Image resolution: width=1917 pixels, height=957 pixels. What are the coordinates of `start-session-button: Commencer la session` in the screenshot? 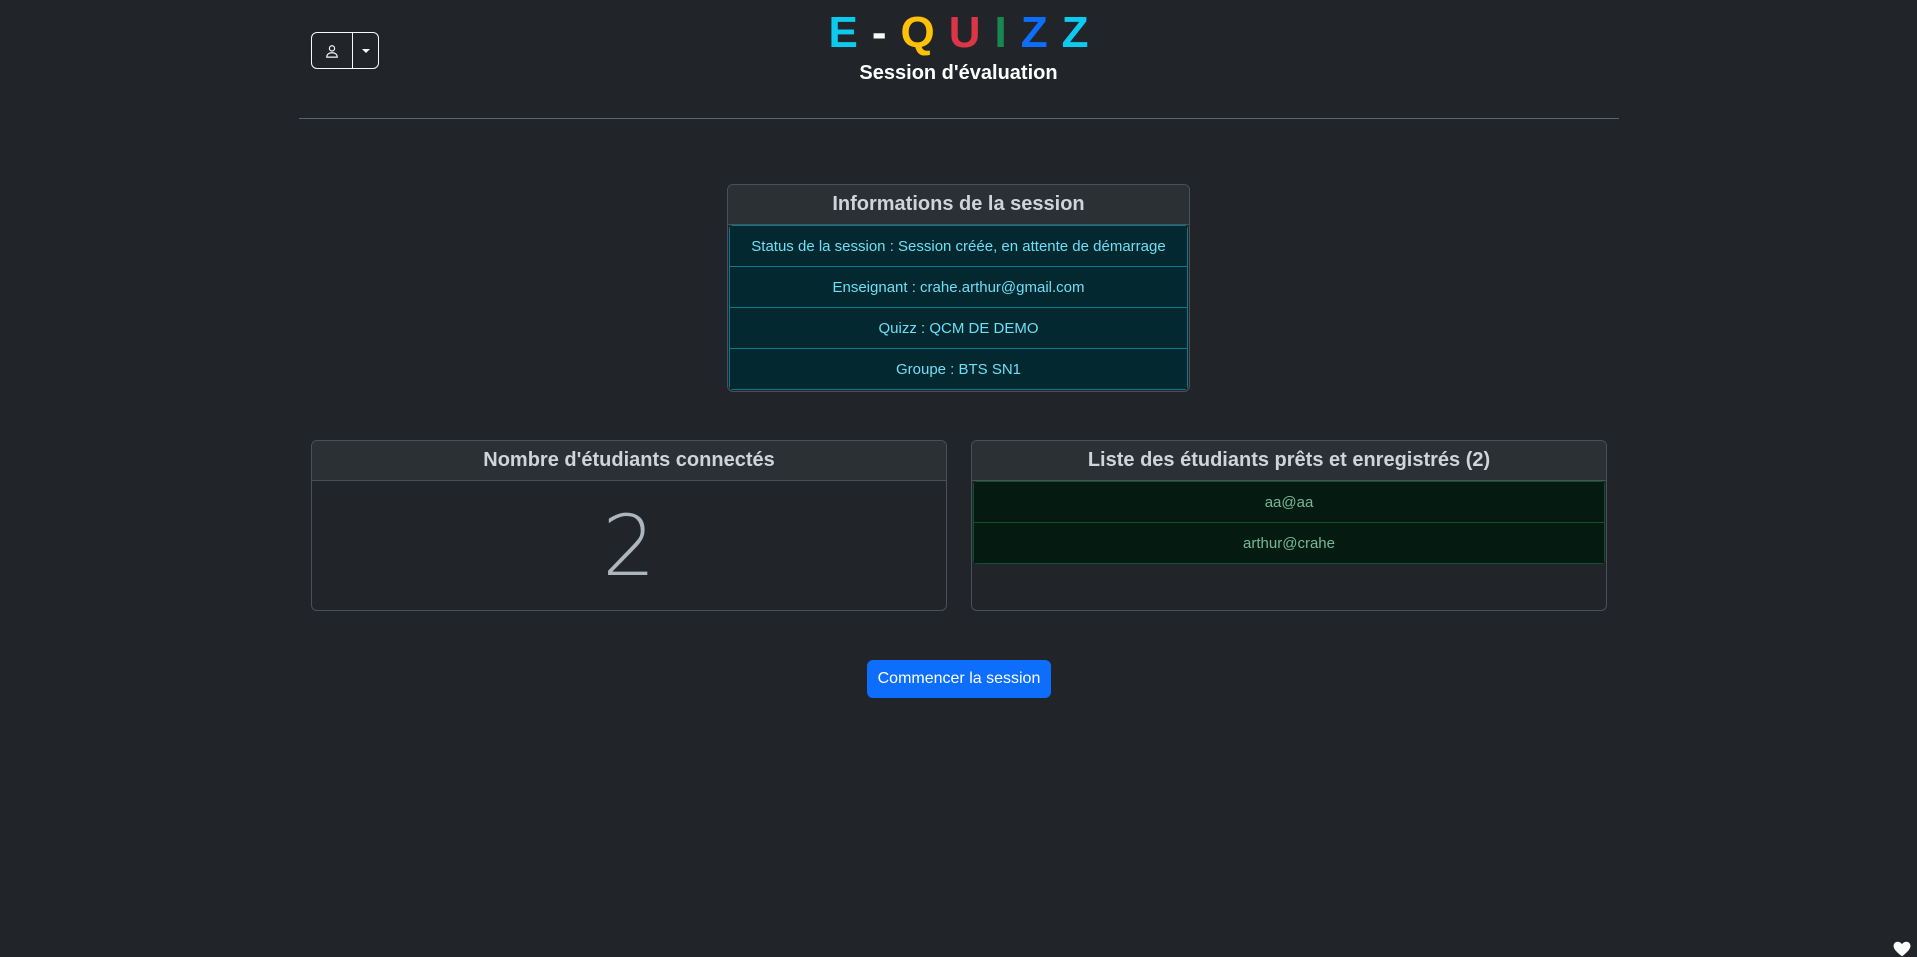 It's located at (959, 679).